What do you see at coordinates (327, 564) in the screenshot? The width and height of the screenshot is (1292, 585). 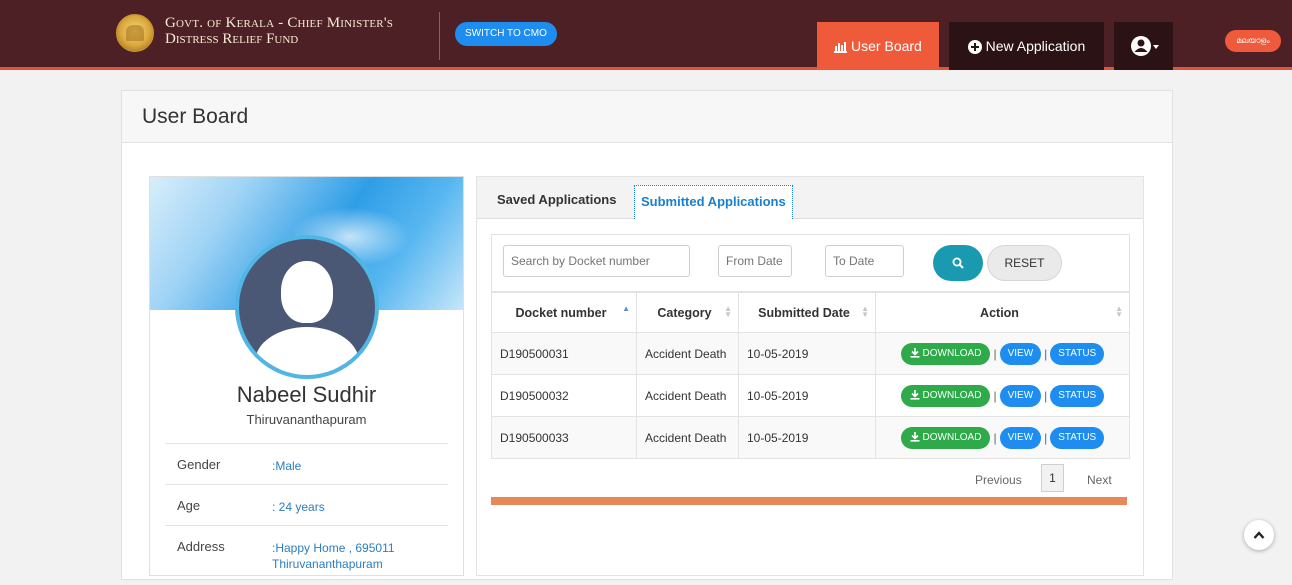 I see `address-line-2: Thiruvananthapuram` at bounding box center [327, 564].